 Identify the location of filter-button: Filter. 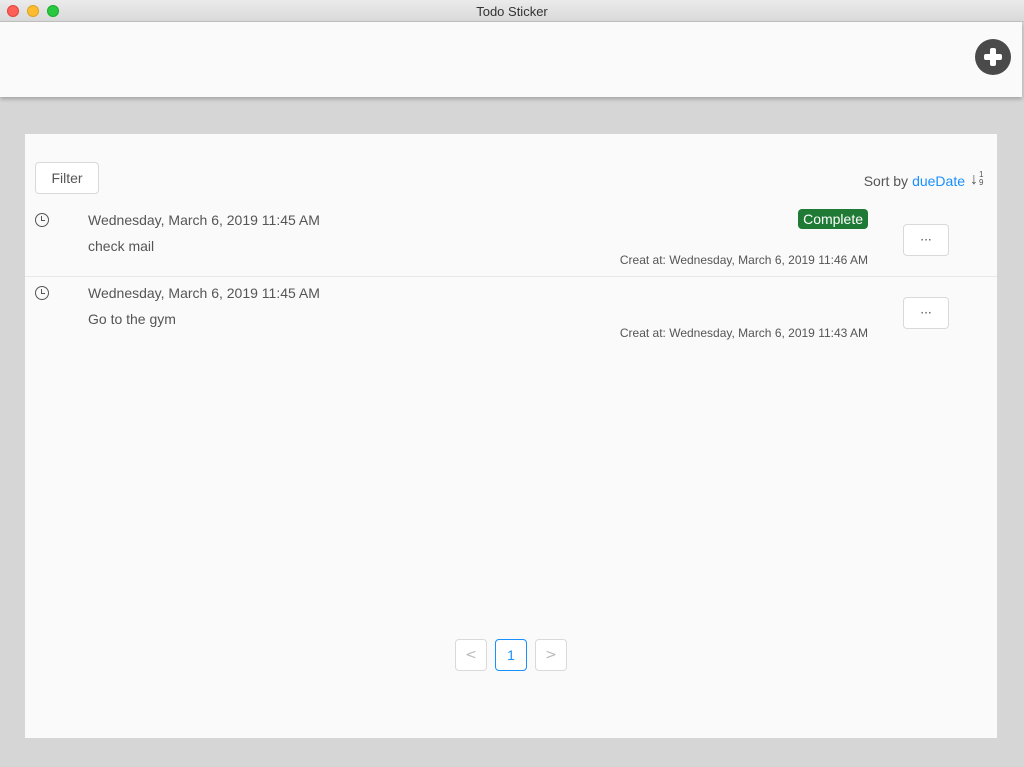
(67, 178).